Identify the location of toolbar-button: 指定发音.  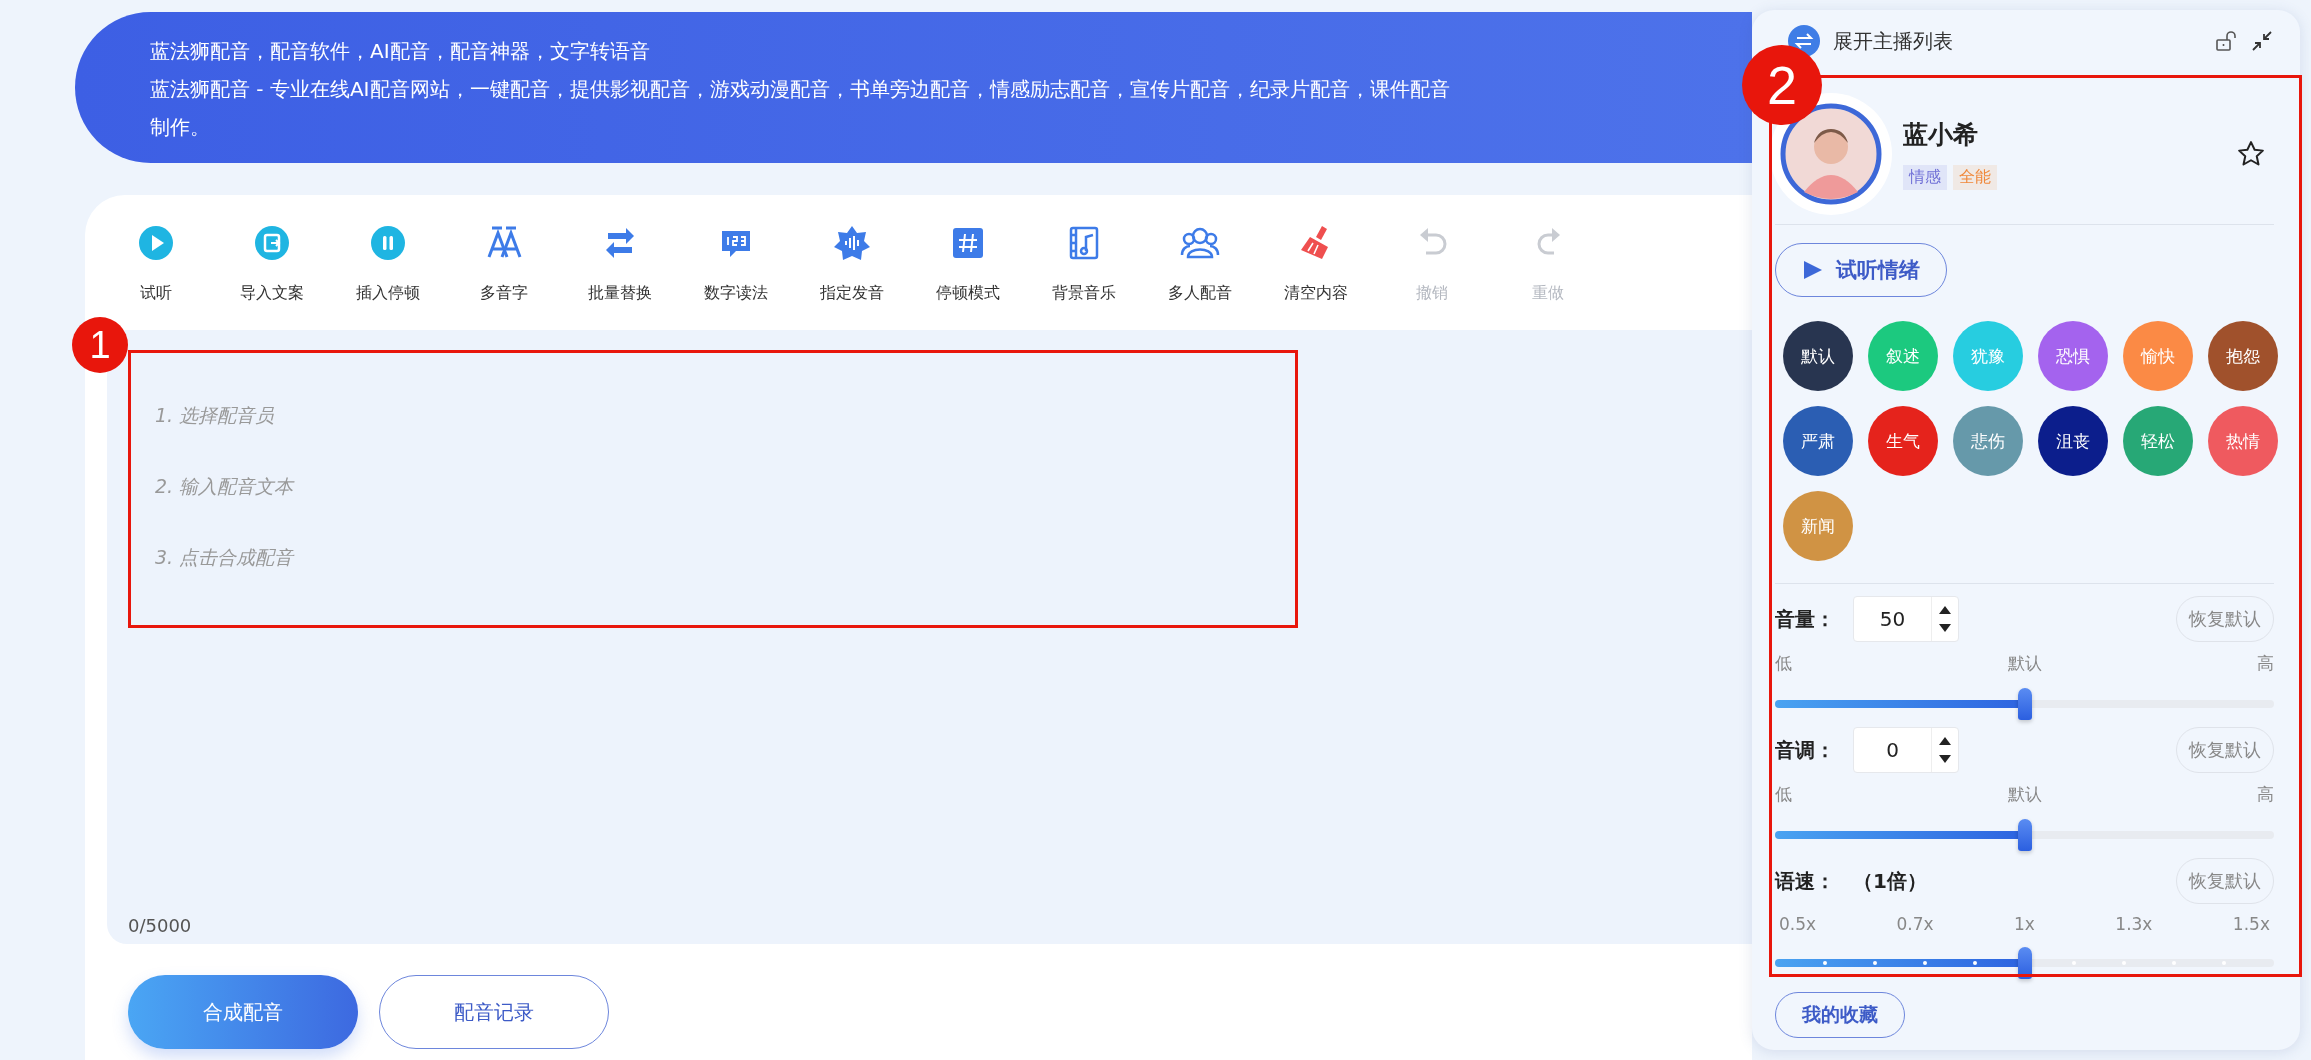
(852, 274).